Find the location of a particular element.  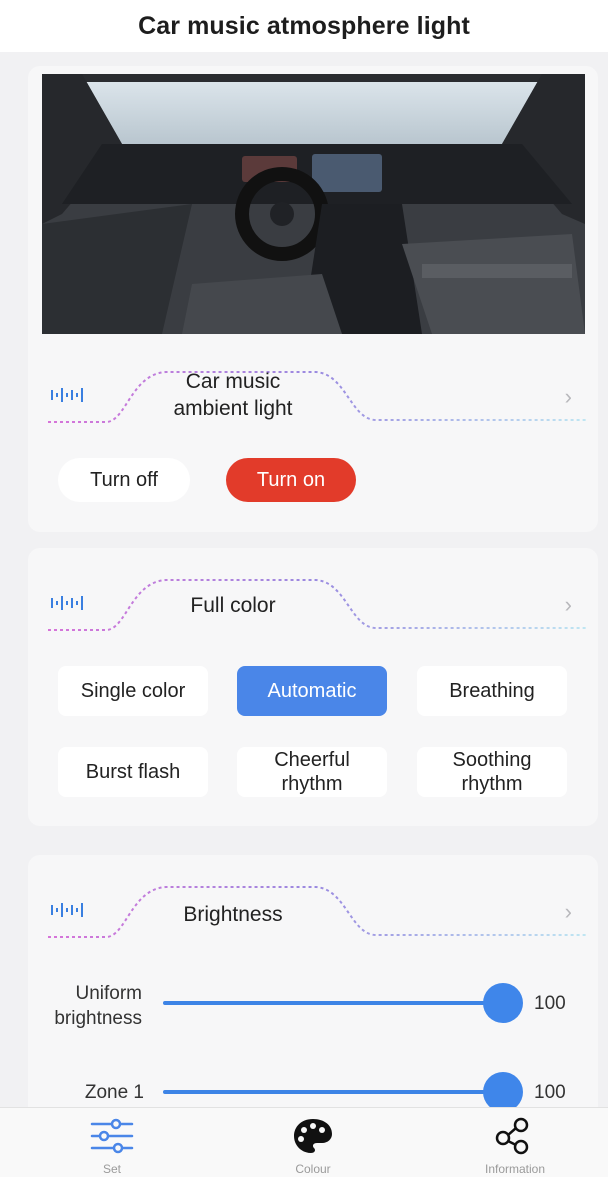

mode-label-line1: Cheerful is located at coordinates (312, 760).